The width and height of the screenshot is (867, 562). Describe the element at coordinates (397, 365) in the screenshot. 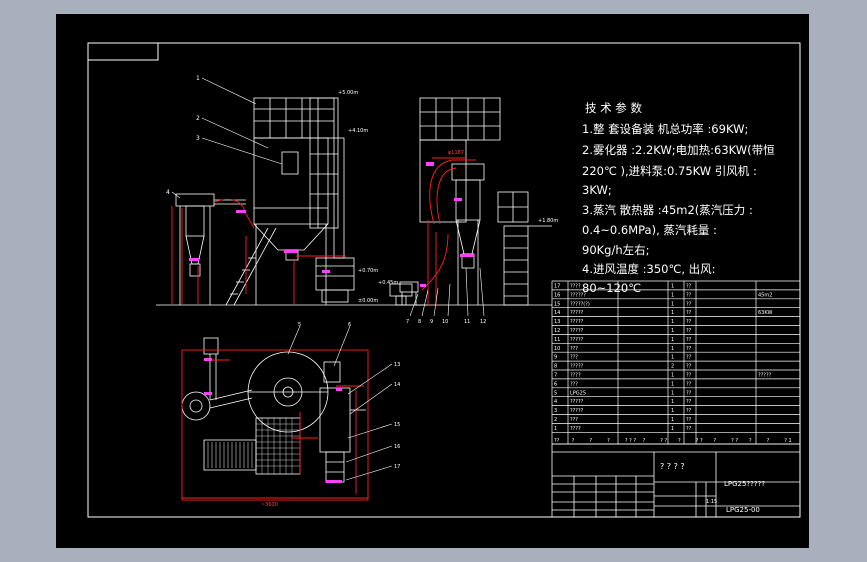

I see `callout-13: 13` at that location.